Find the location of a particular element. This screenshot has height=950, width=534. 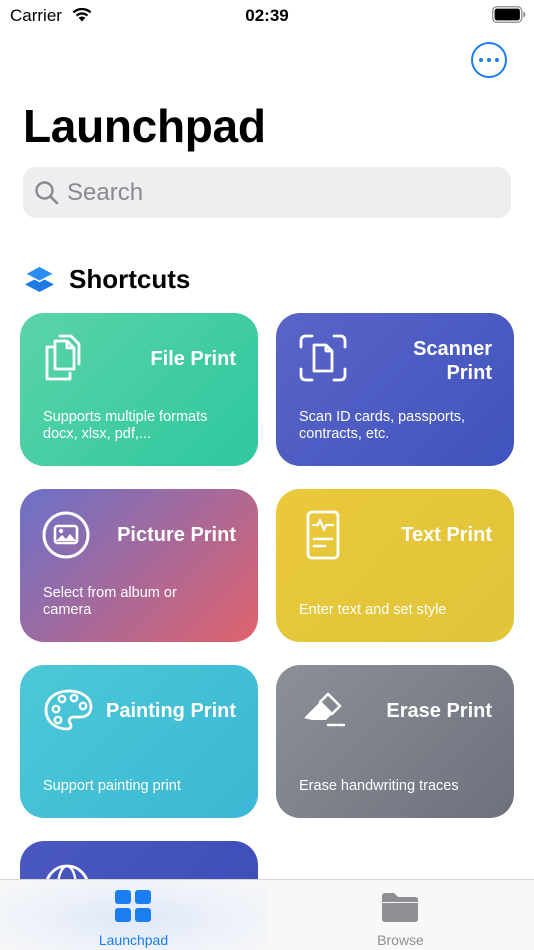

scan-document-icon is located at coordinates (323, 358).